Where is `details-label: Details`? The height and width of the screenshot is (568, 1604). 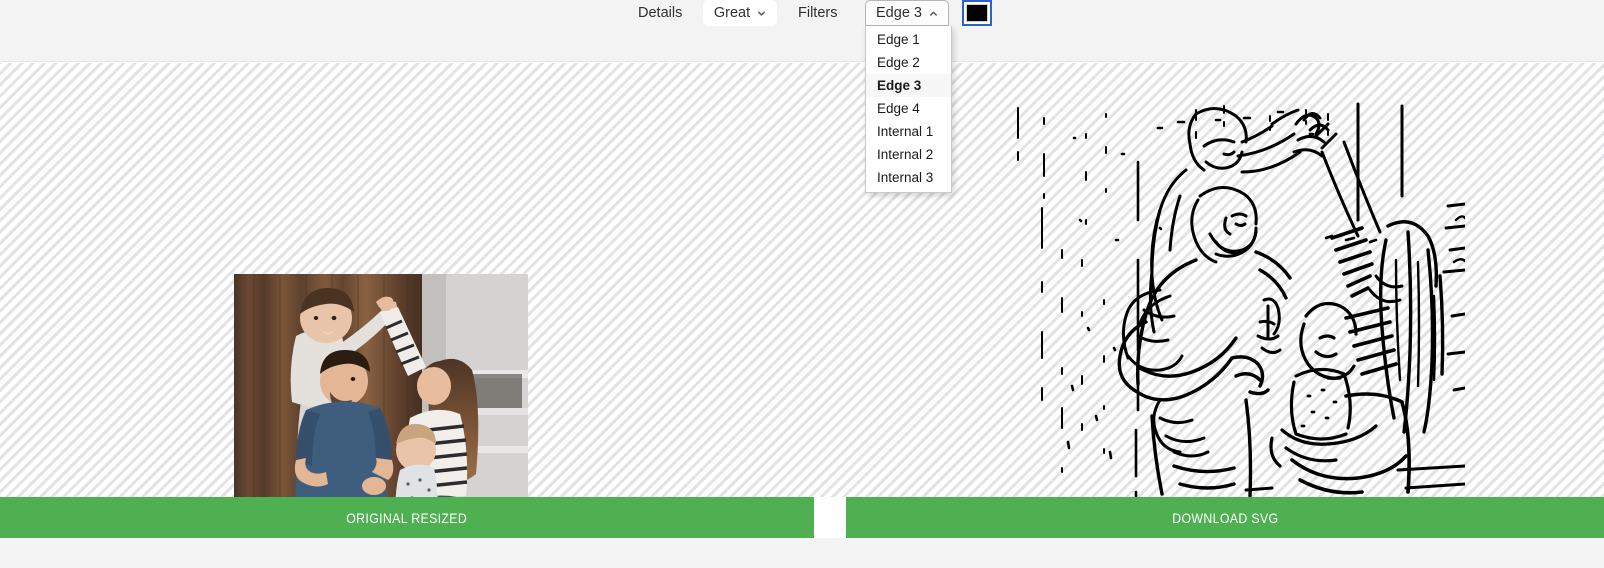
details-label: Details is located at coordinates (660, 13).